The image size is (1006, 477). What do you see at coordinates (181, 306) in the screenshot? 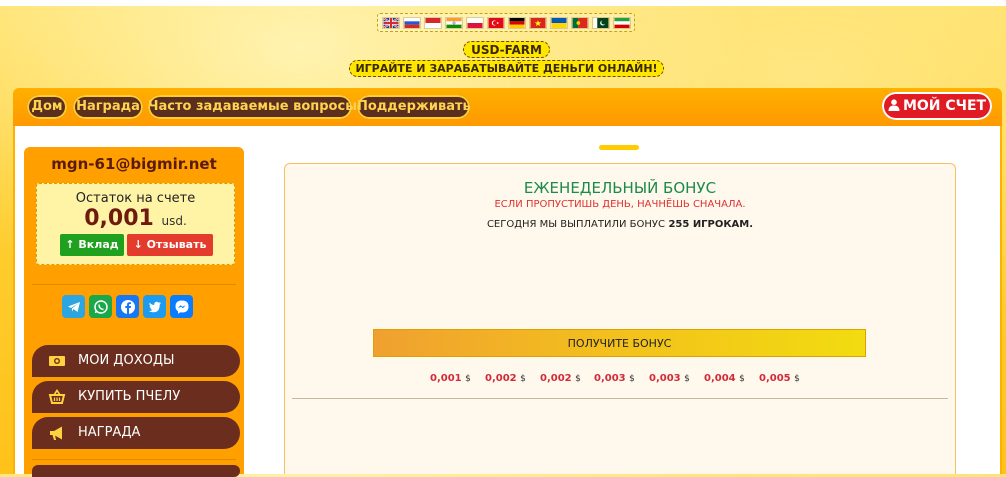
I see `messenger-icon` at bounding box center [181, 306].